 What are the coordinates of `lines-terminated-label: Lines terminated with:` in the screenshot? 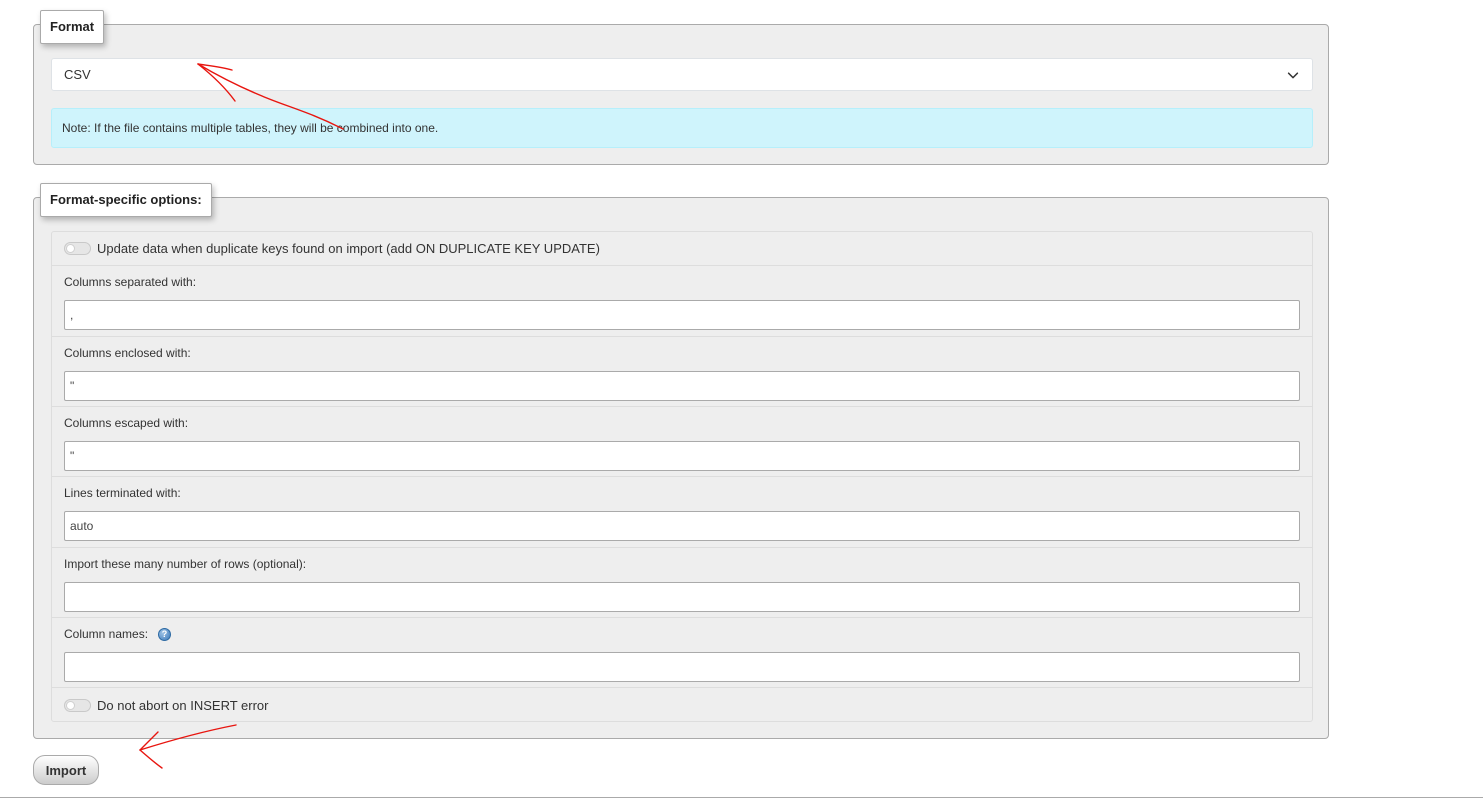 It's located at (122, 493).